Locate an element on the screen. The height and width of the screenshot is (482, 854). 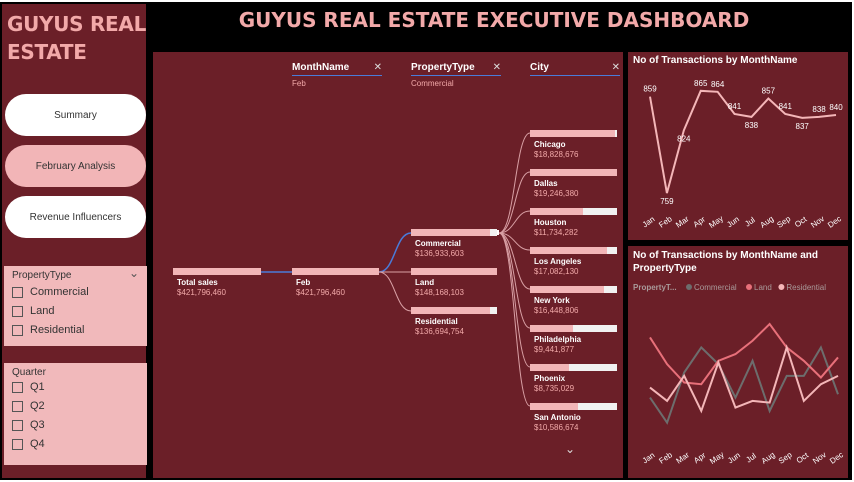
nav-summary-button: Summary is located at coordinates (75, 115).